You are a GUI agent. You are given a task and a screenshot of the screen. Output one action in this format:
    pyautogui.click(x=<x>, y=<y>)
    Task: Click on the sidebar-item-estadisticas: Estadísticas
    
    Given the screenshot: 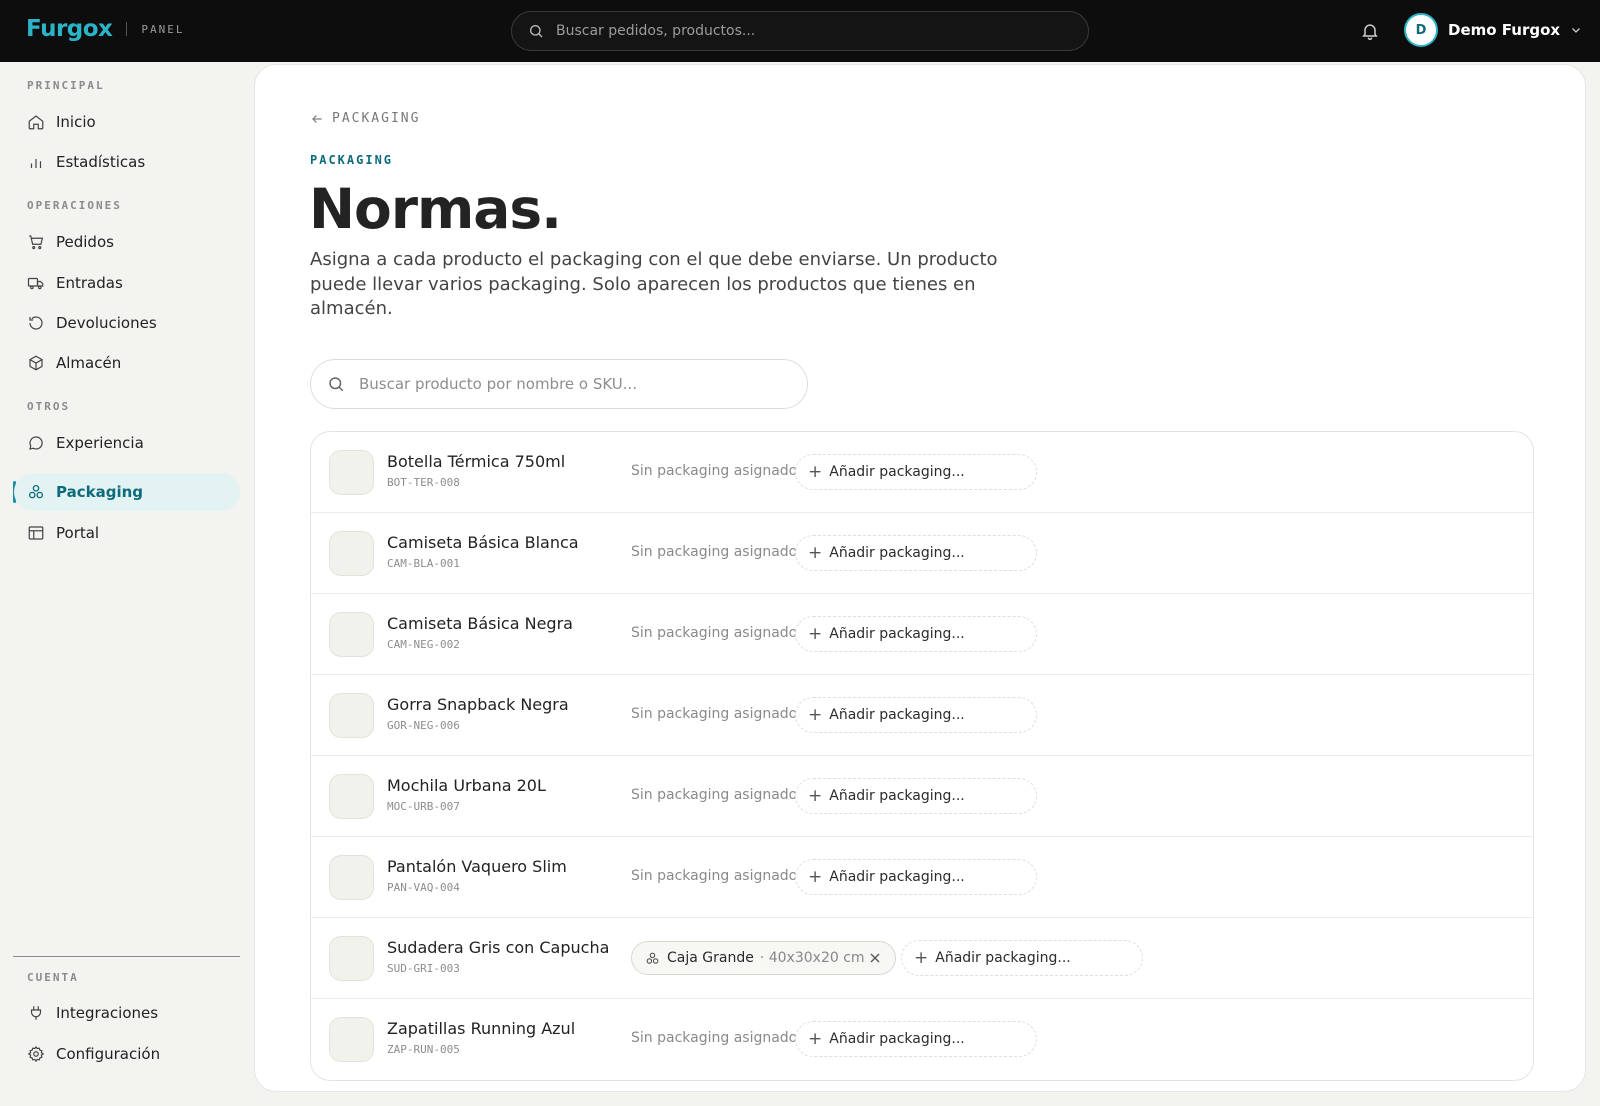 What is the action you would take?
    pyautogui.click(x=127, y=162)
    